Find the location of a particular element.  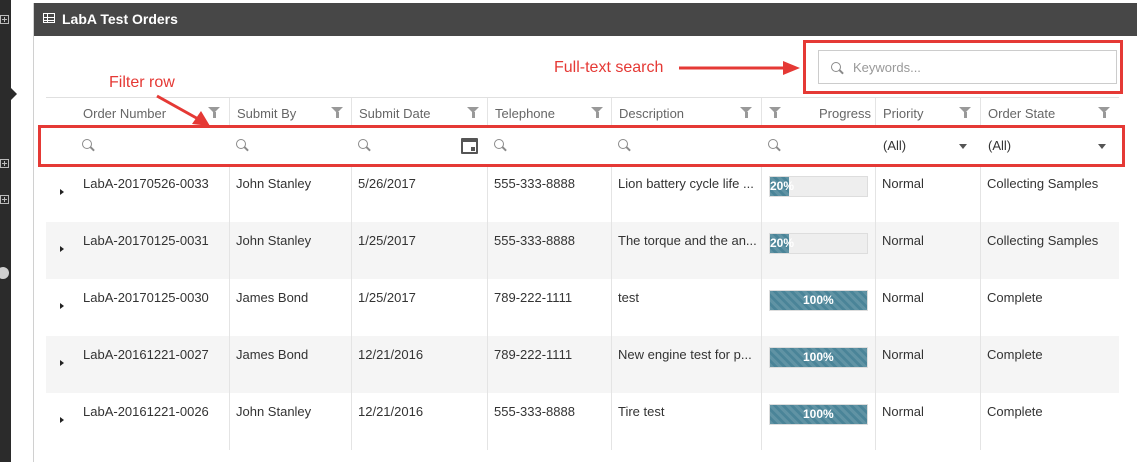

annotation-arrows is located at coordinates (478, 93).